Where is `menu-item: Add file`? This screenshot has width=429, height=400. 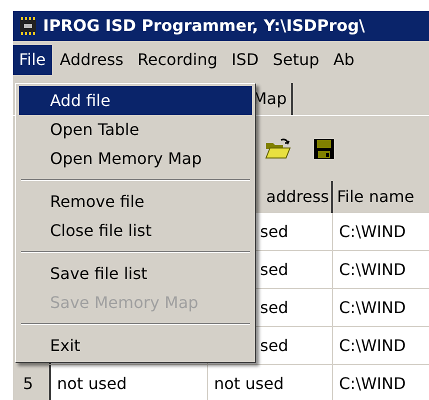
menu-item: Add file is located at coordinates (135, 100).